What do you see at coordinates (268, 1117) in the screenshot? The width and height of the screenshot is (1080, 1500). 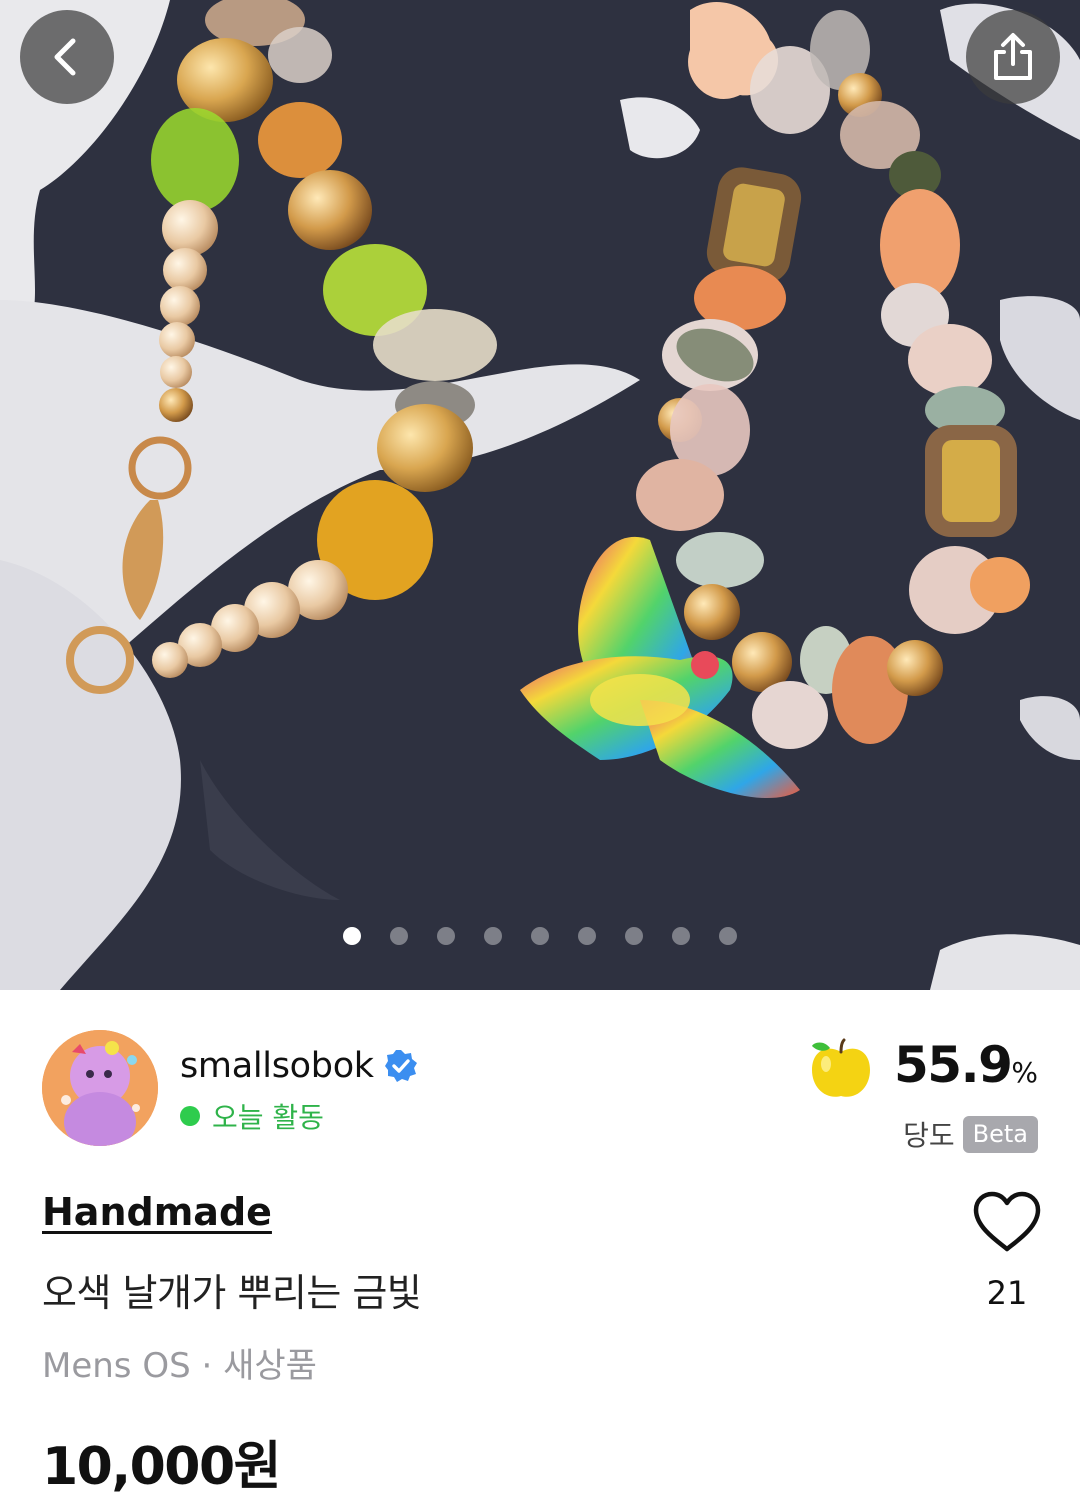 I see `activity-label: 오늘 활동` at bounding box center [268, 1117].